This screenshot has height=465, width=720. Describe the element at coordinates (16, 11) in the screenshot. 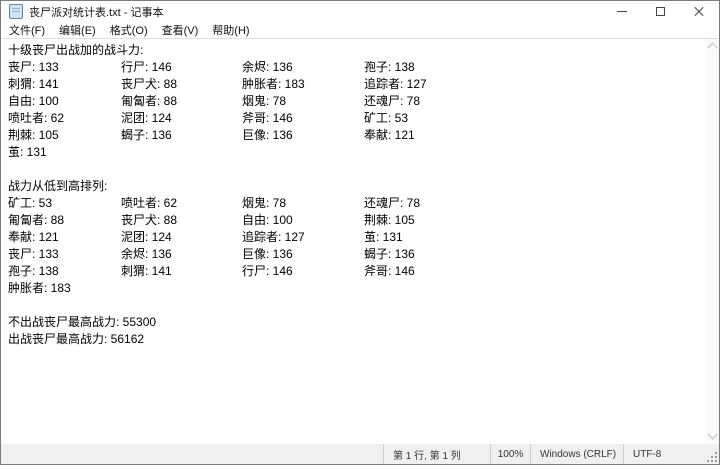

I see `notepad-app-icon` at that location.